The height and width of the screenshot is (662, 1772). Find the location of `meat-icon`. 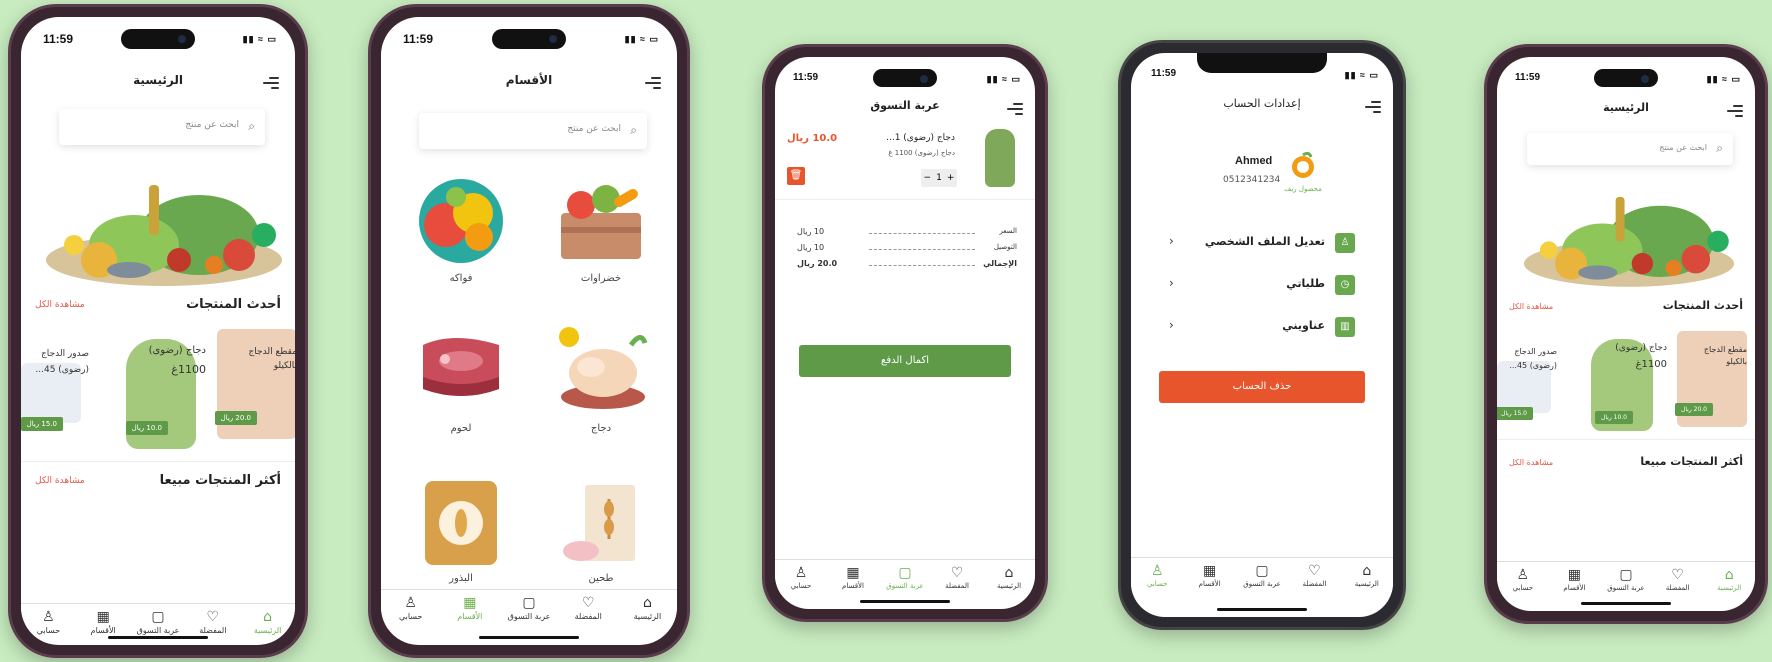

meat-icon is located at coordinates (461, 370).